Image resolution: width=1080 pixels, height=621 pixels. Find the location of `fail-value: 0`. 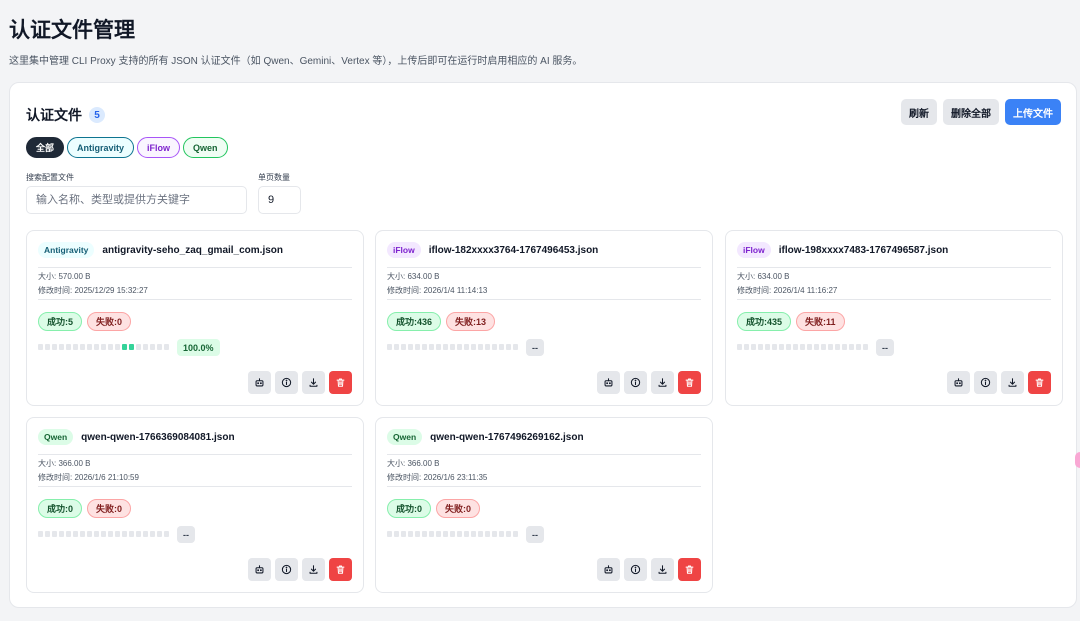

fail-value: 0 is located at coordinates (469, 508).